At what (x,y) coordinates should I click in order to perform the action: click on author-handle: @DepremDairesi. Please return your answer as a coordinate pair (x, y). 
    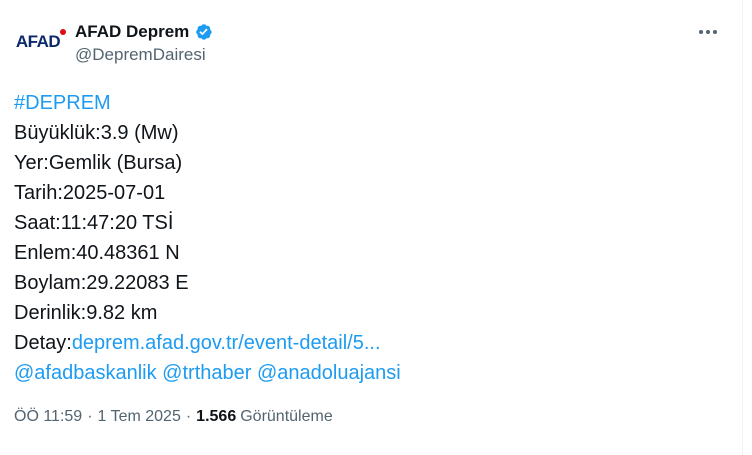
    Looking at the image, I should click on (140, 55).